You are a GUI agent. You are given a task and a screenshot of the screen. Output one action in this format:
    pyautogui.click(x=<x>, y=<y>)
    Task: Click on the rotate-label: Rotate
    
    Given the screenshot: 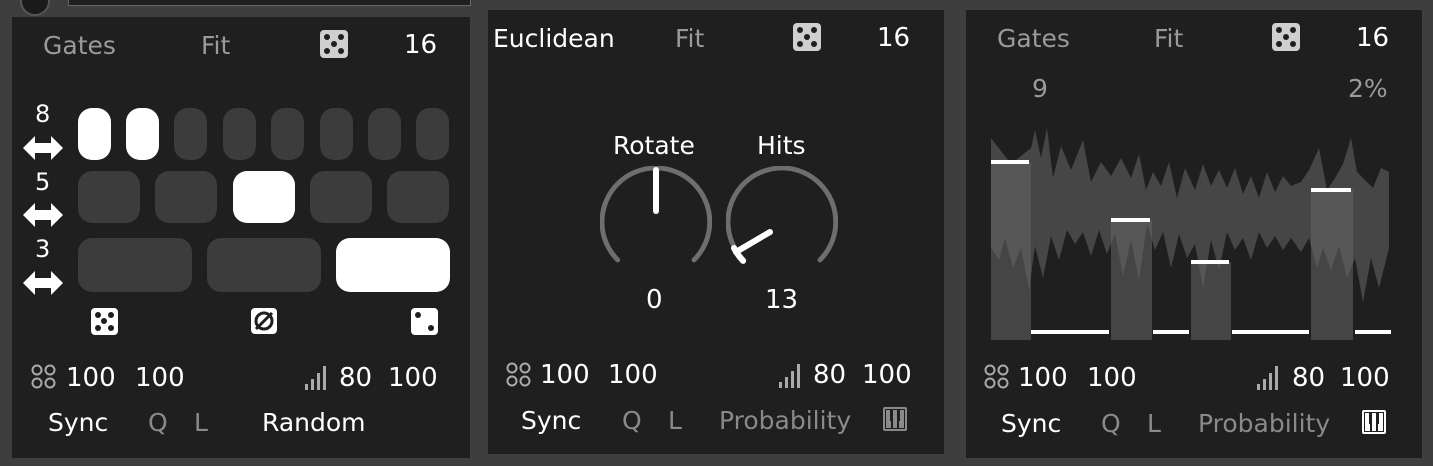 What is the action you would take?
    pyautogui.click(x=654, y=145)
    